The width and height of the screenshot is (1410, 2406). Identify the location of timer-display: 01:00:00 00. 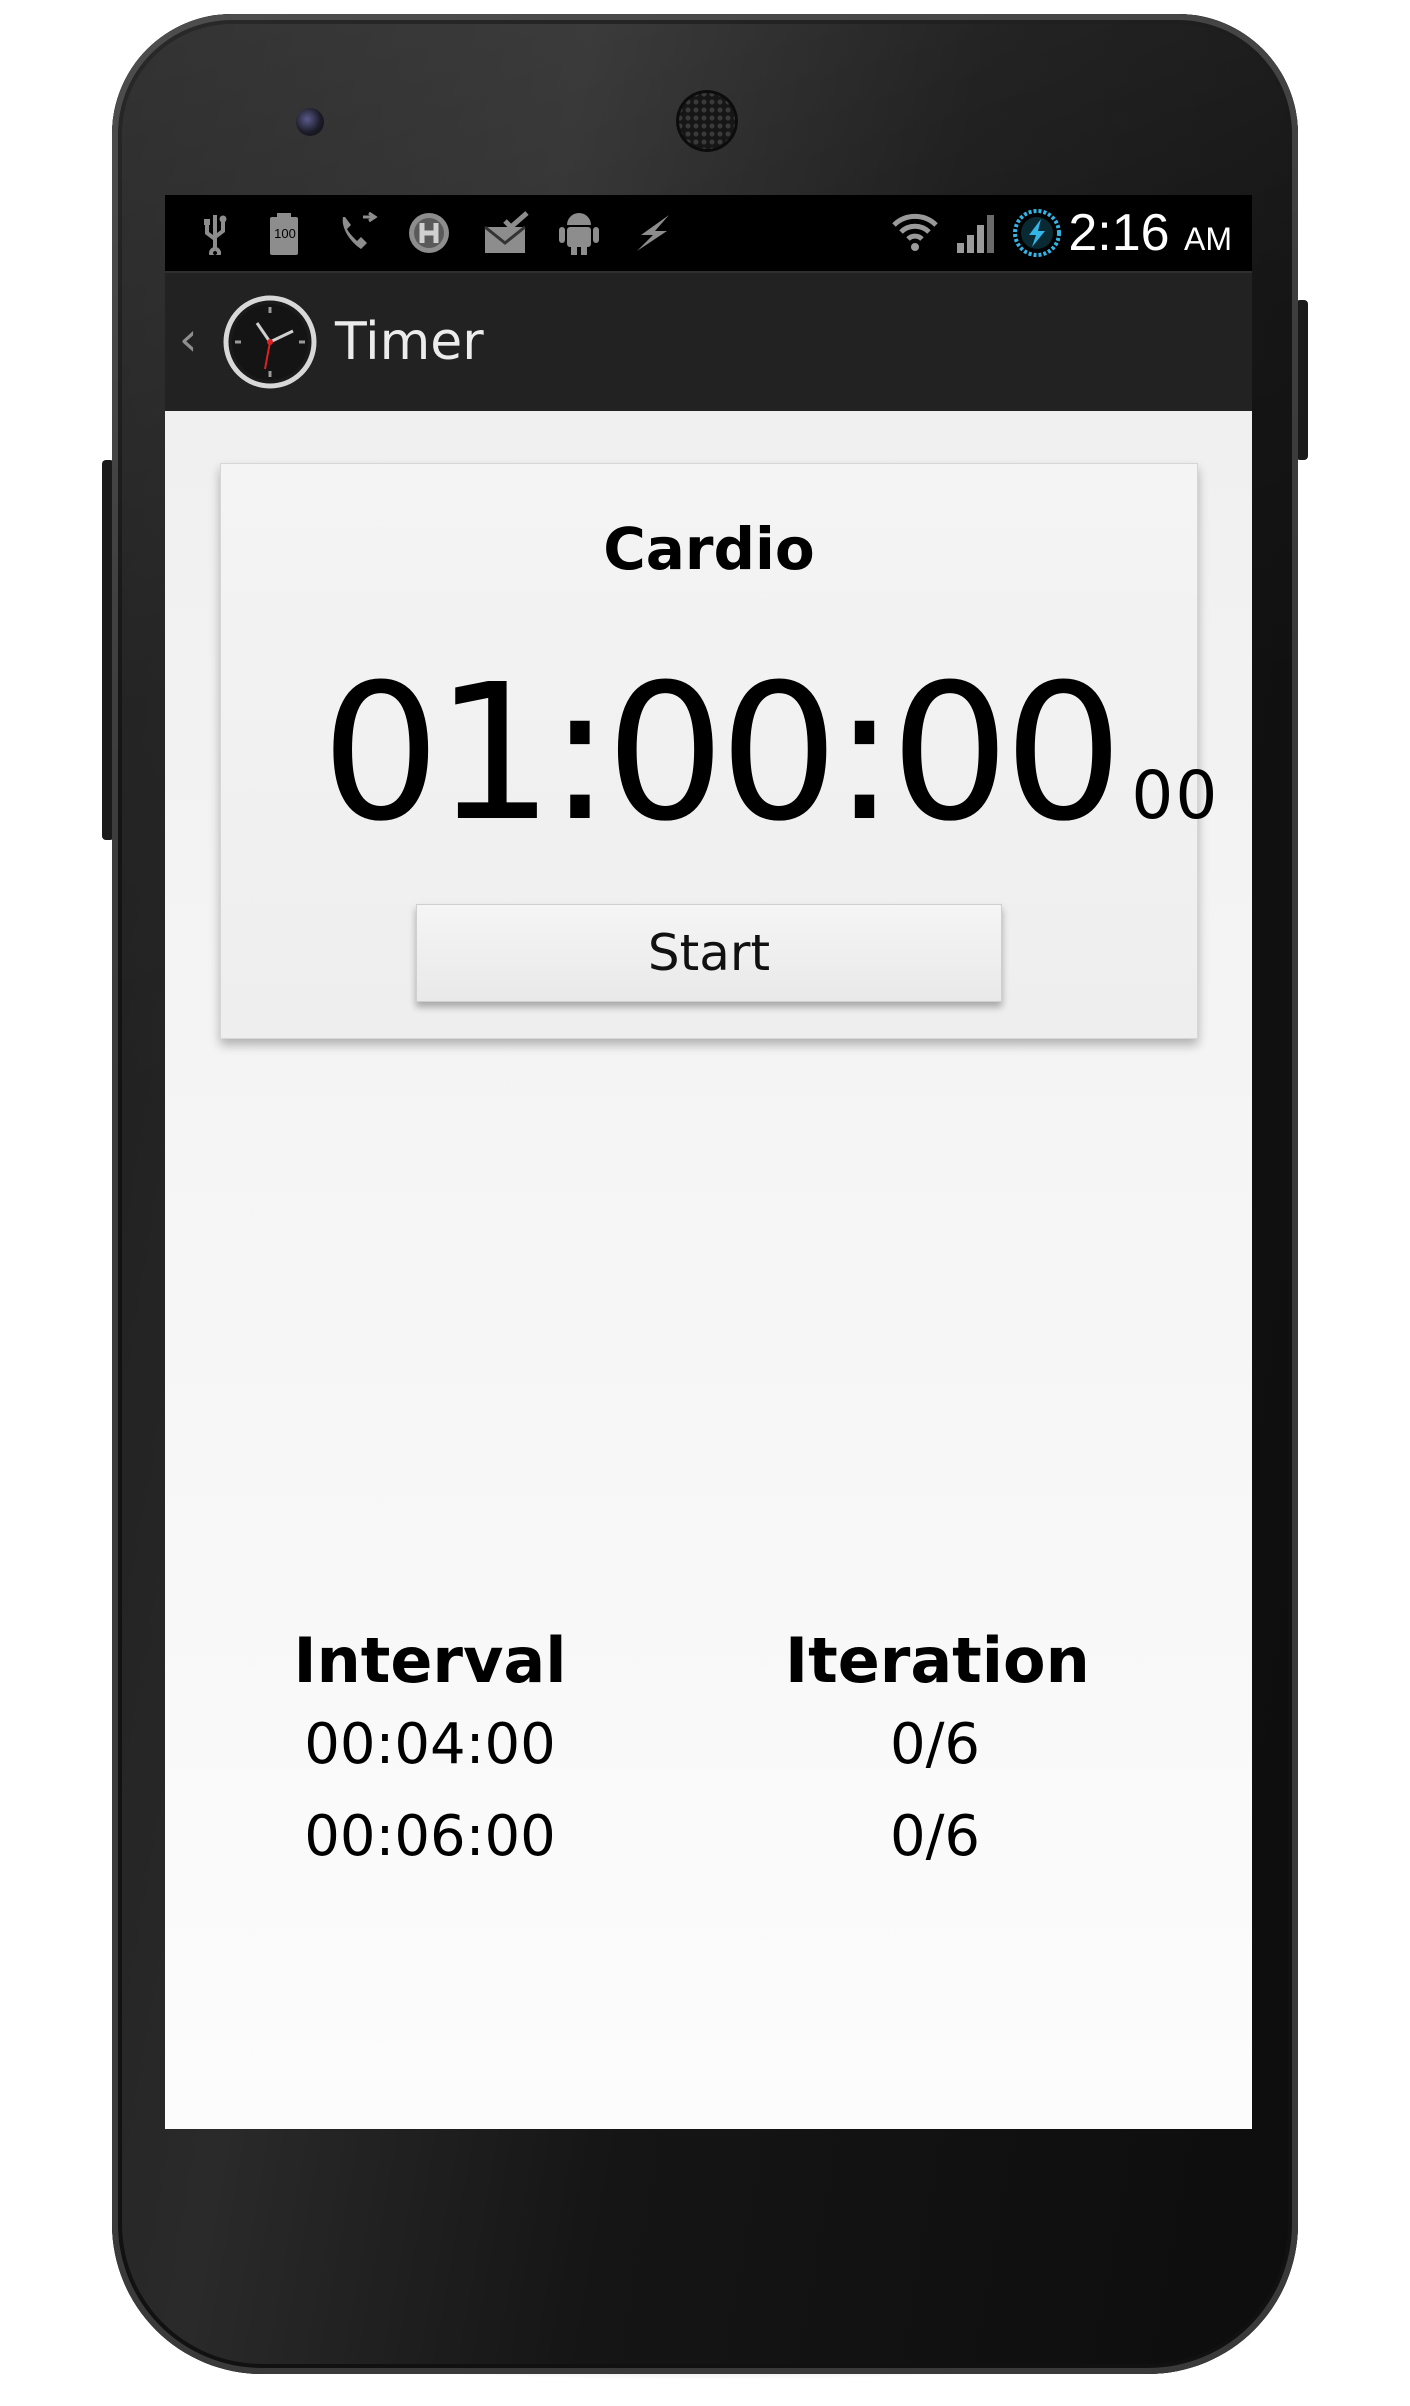
(770, 773).